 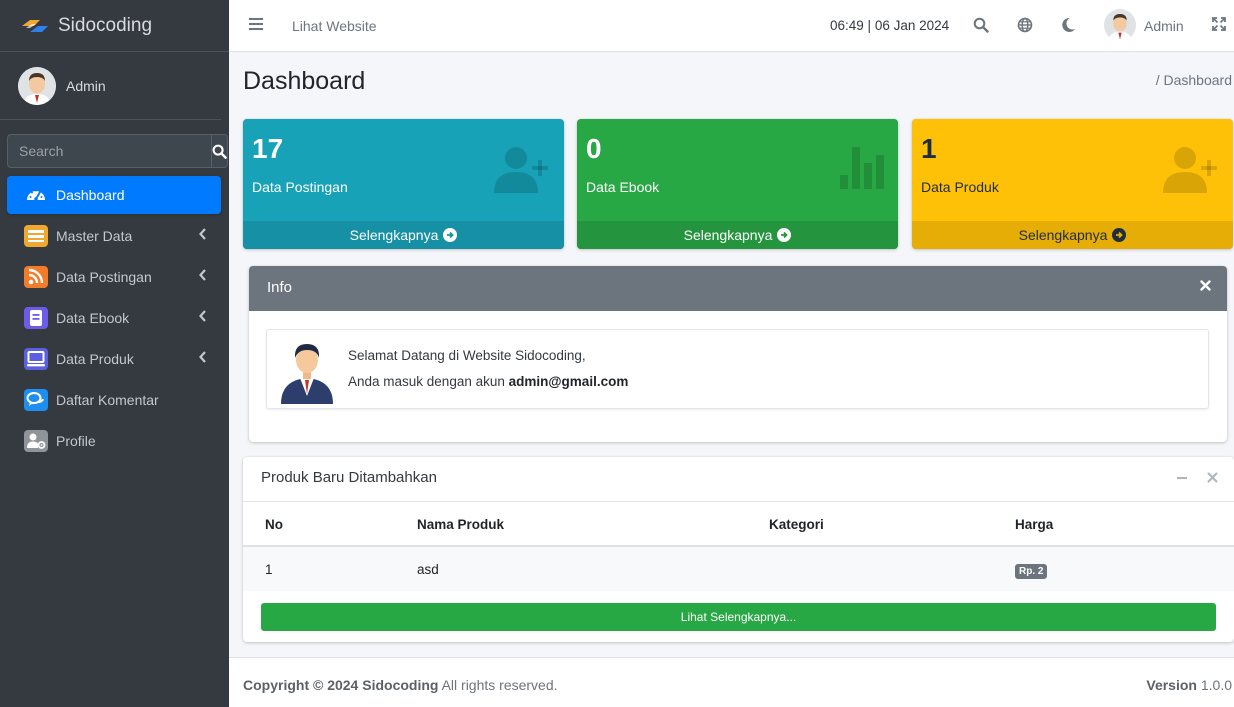 I want to click on sidebar-search, so click(x=117, y=151).